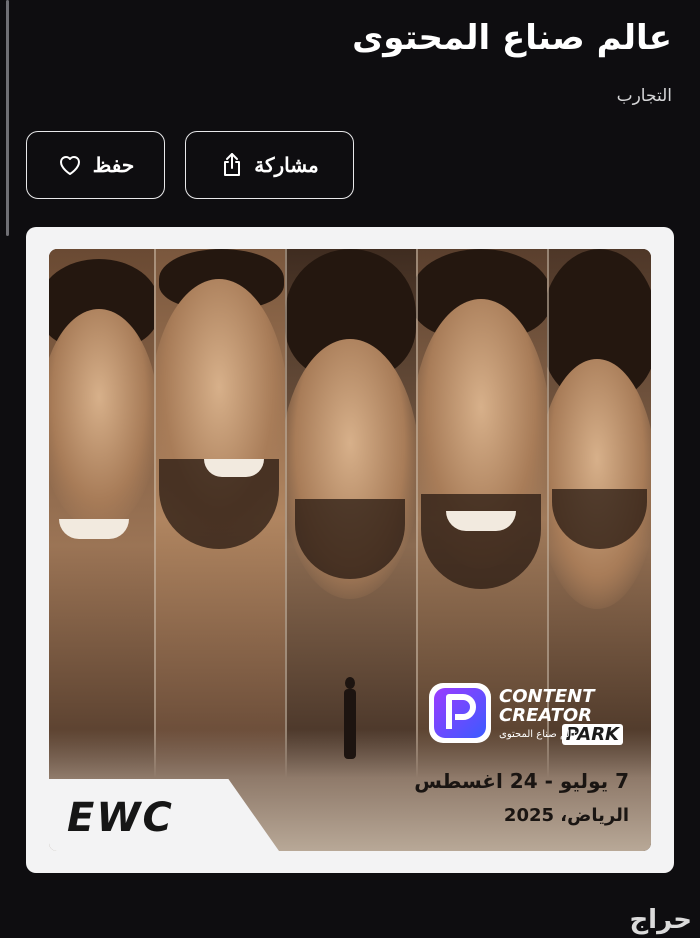 The width and height of the screenshot is (700, 938). Describe the element at coordinates (232, 165) in the screenshot. I see `share-icon` at that location.